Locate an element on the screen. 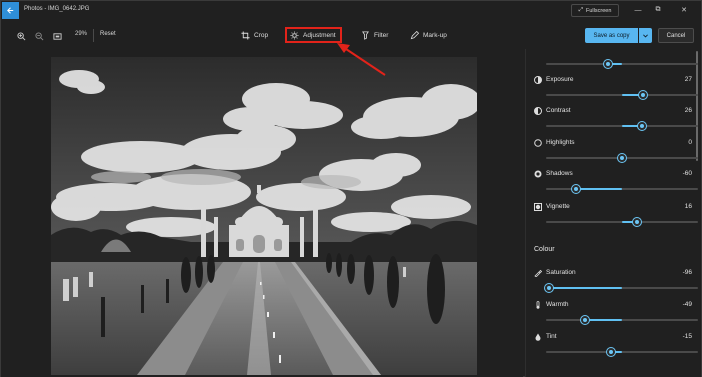  shadows-slider is located at coordinates (622, 189).